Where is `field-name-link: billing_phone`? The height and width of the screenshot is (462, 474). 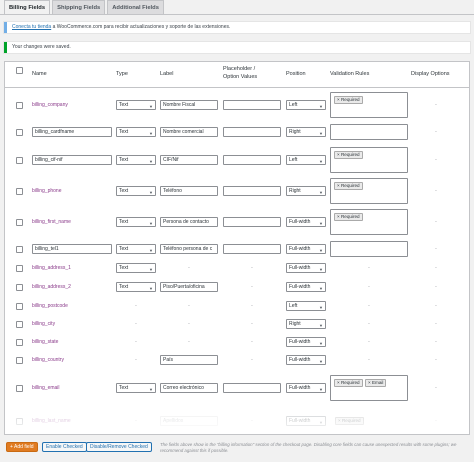 field-name-link: billing_phone is located at coordinates (46, 191).